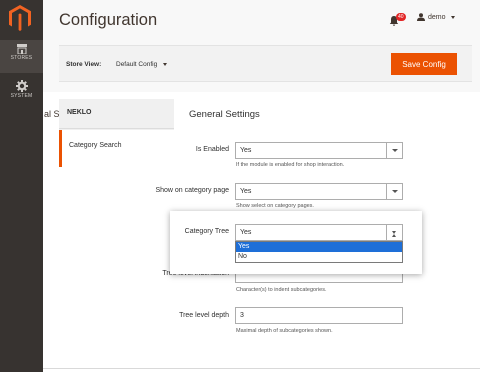  What do you see at coordinates (21, 86) in the screenshot?
I see `gear-icon` at bounding box center [21, 86].